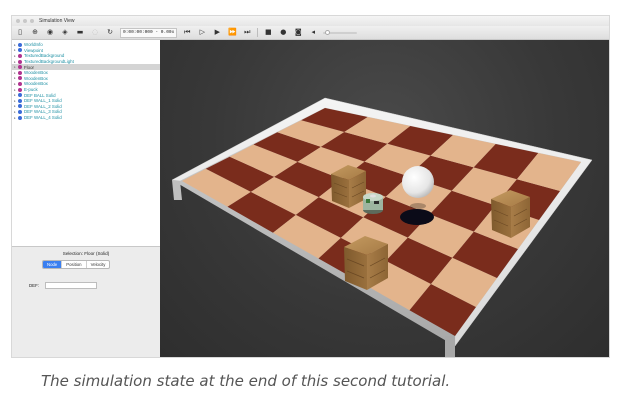 The height and width of the screenshot is (409, 622). What do you see at coordinates (71, 285) in the screenshot?
I see `def-field` at bounding box center [71, 285].